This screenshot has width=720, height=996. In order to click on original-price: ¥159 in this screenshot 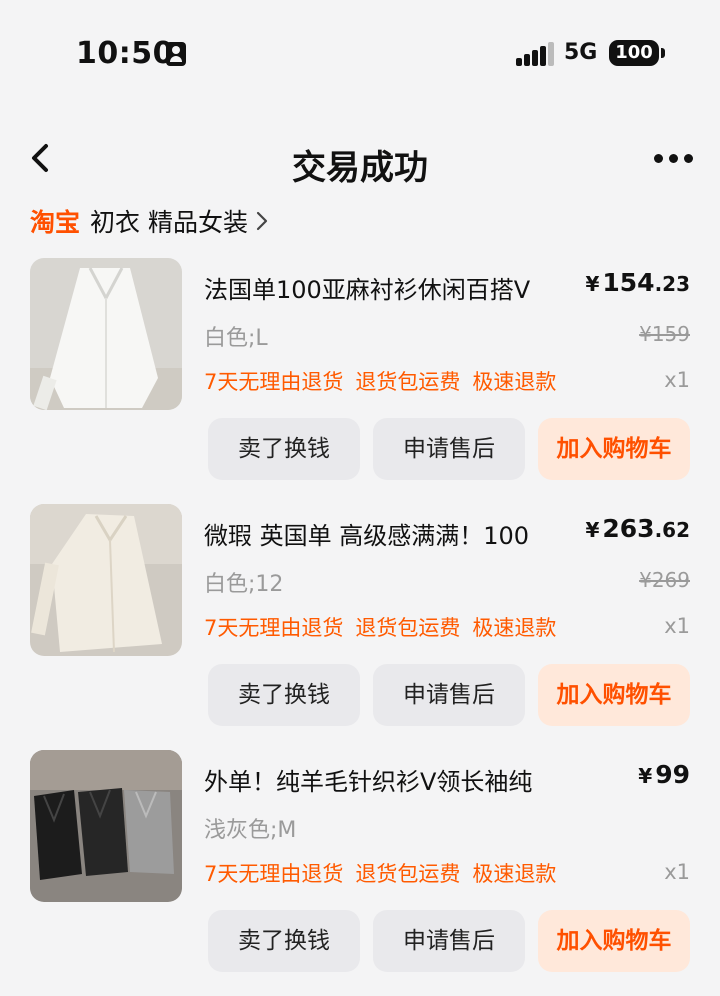, I will do `click(664, 334)`.